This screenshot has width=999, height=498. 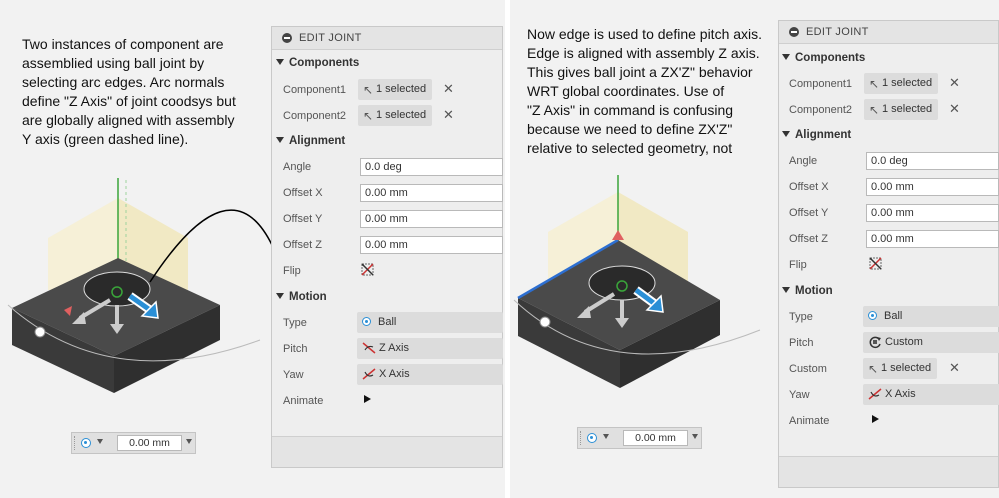 I want to click on left-origin-marker, so click(x=40, y=332).